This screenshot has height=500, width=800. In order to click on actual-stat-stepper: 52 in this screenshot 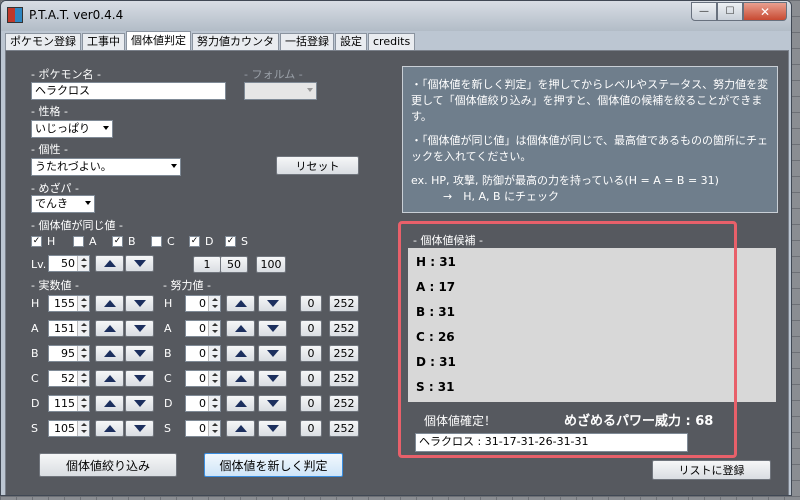, I will do `click(69, 378)`.